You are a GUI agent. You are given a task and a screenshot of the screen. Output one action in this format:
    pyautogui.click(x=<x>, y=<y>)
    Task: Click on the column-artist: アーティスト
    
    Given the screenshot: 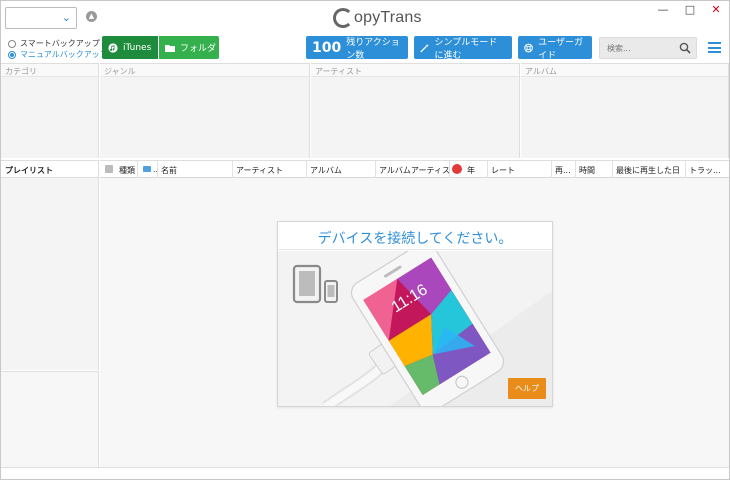 What is the action you would take?
    pyautogui.click(x=270, y=169)
    